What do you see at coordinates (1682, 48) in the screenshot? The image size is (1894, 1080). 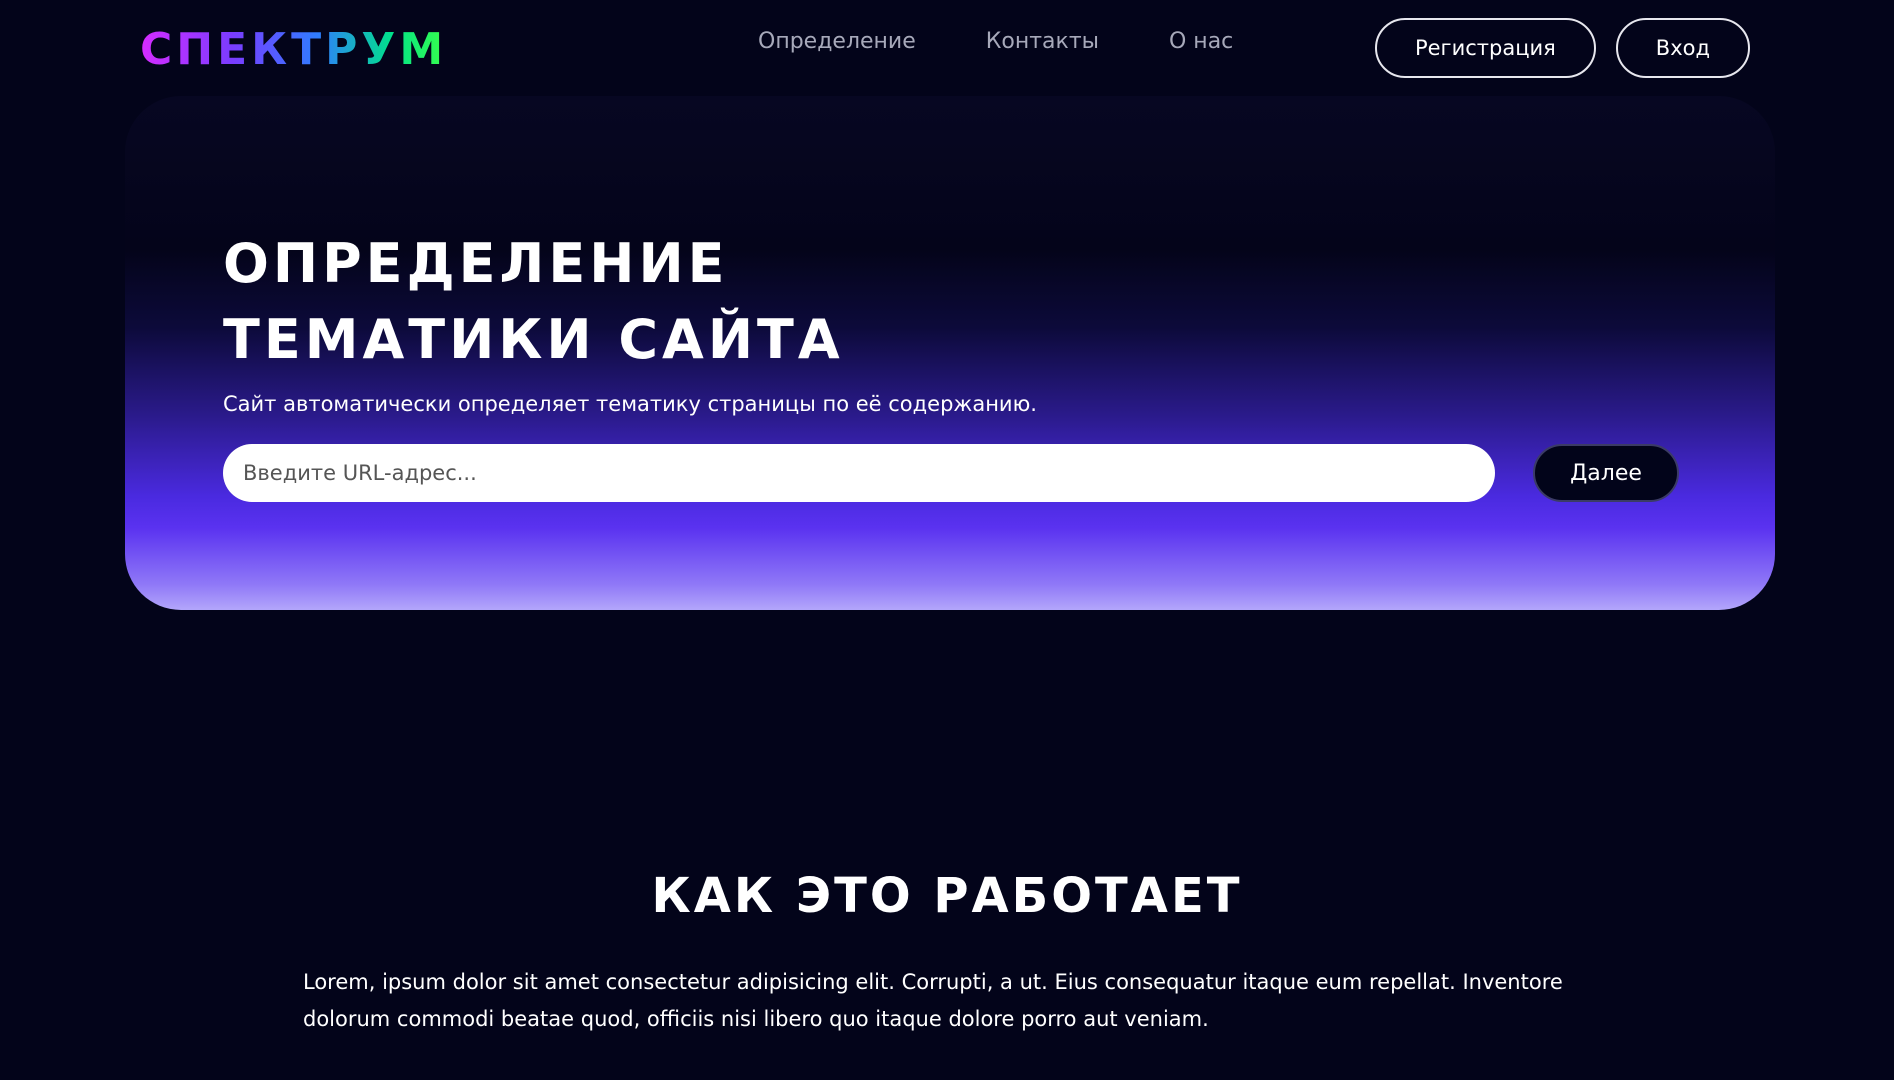 I see `login-button: Вход` at bounding box center [1682, 48].